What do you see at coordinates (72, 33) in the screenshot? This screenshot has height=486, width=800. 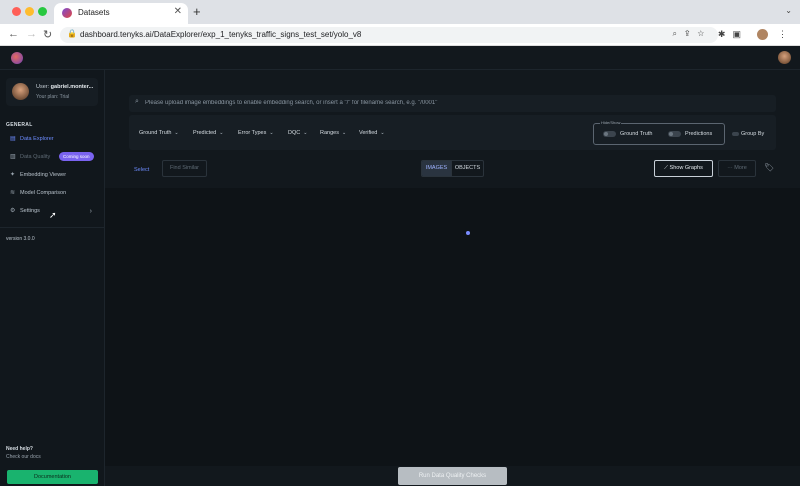 I see `lock-icon: 🔒` at bounding box center [72, 33].